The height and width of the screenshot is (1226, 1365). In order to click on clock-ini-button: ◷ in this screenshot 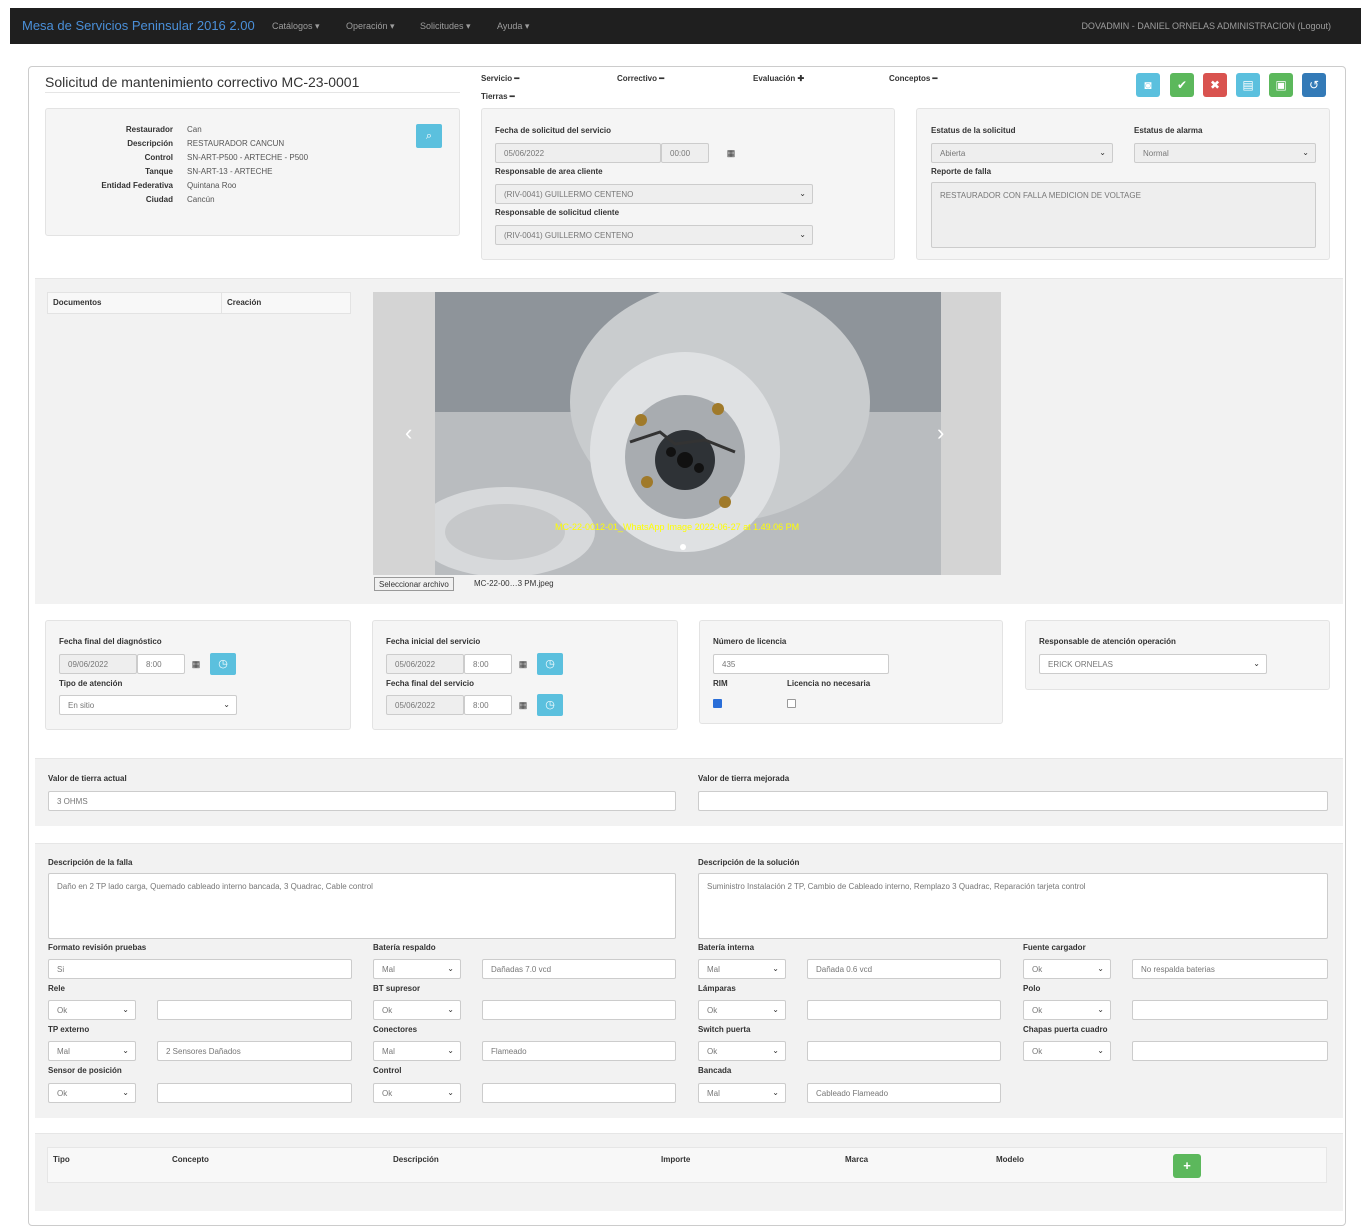, I will do `click(550, 664)`.